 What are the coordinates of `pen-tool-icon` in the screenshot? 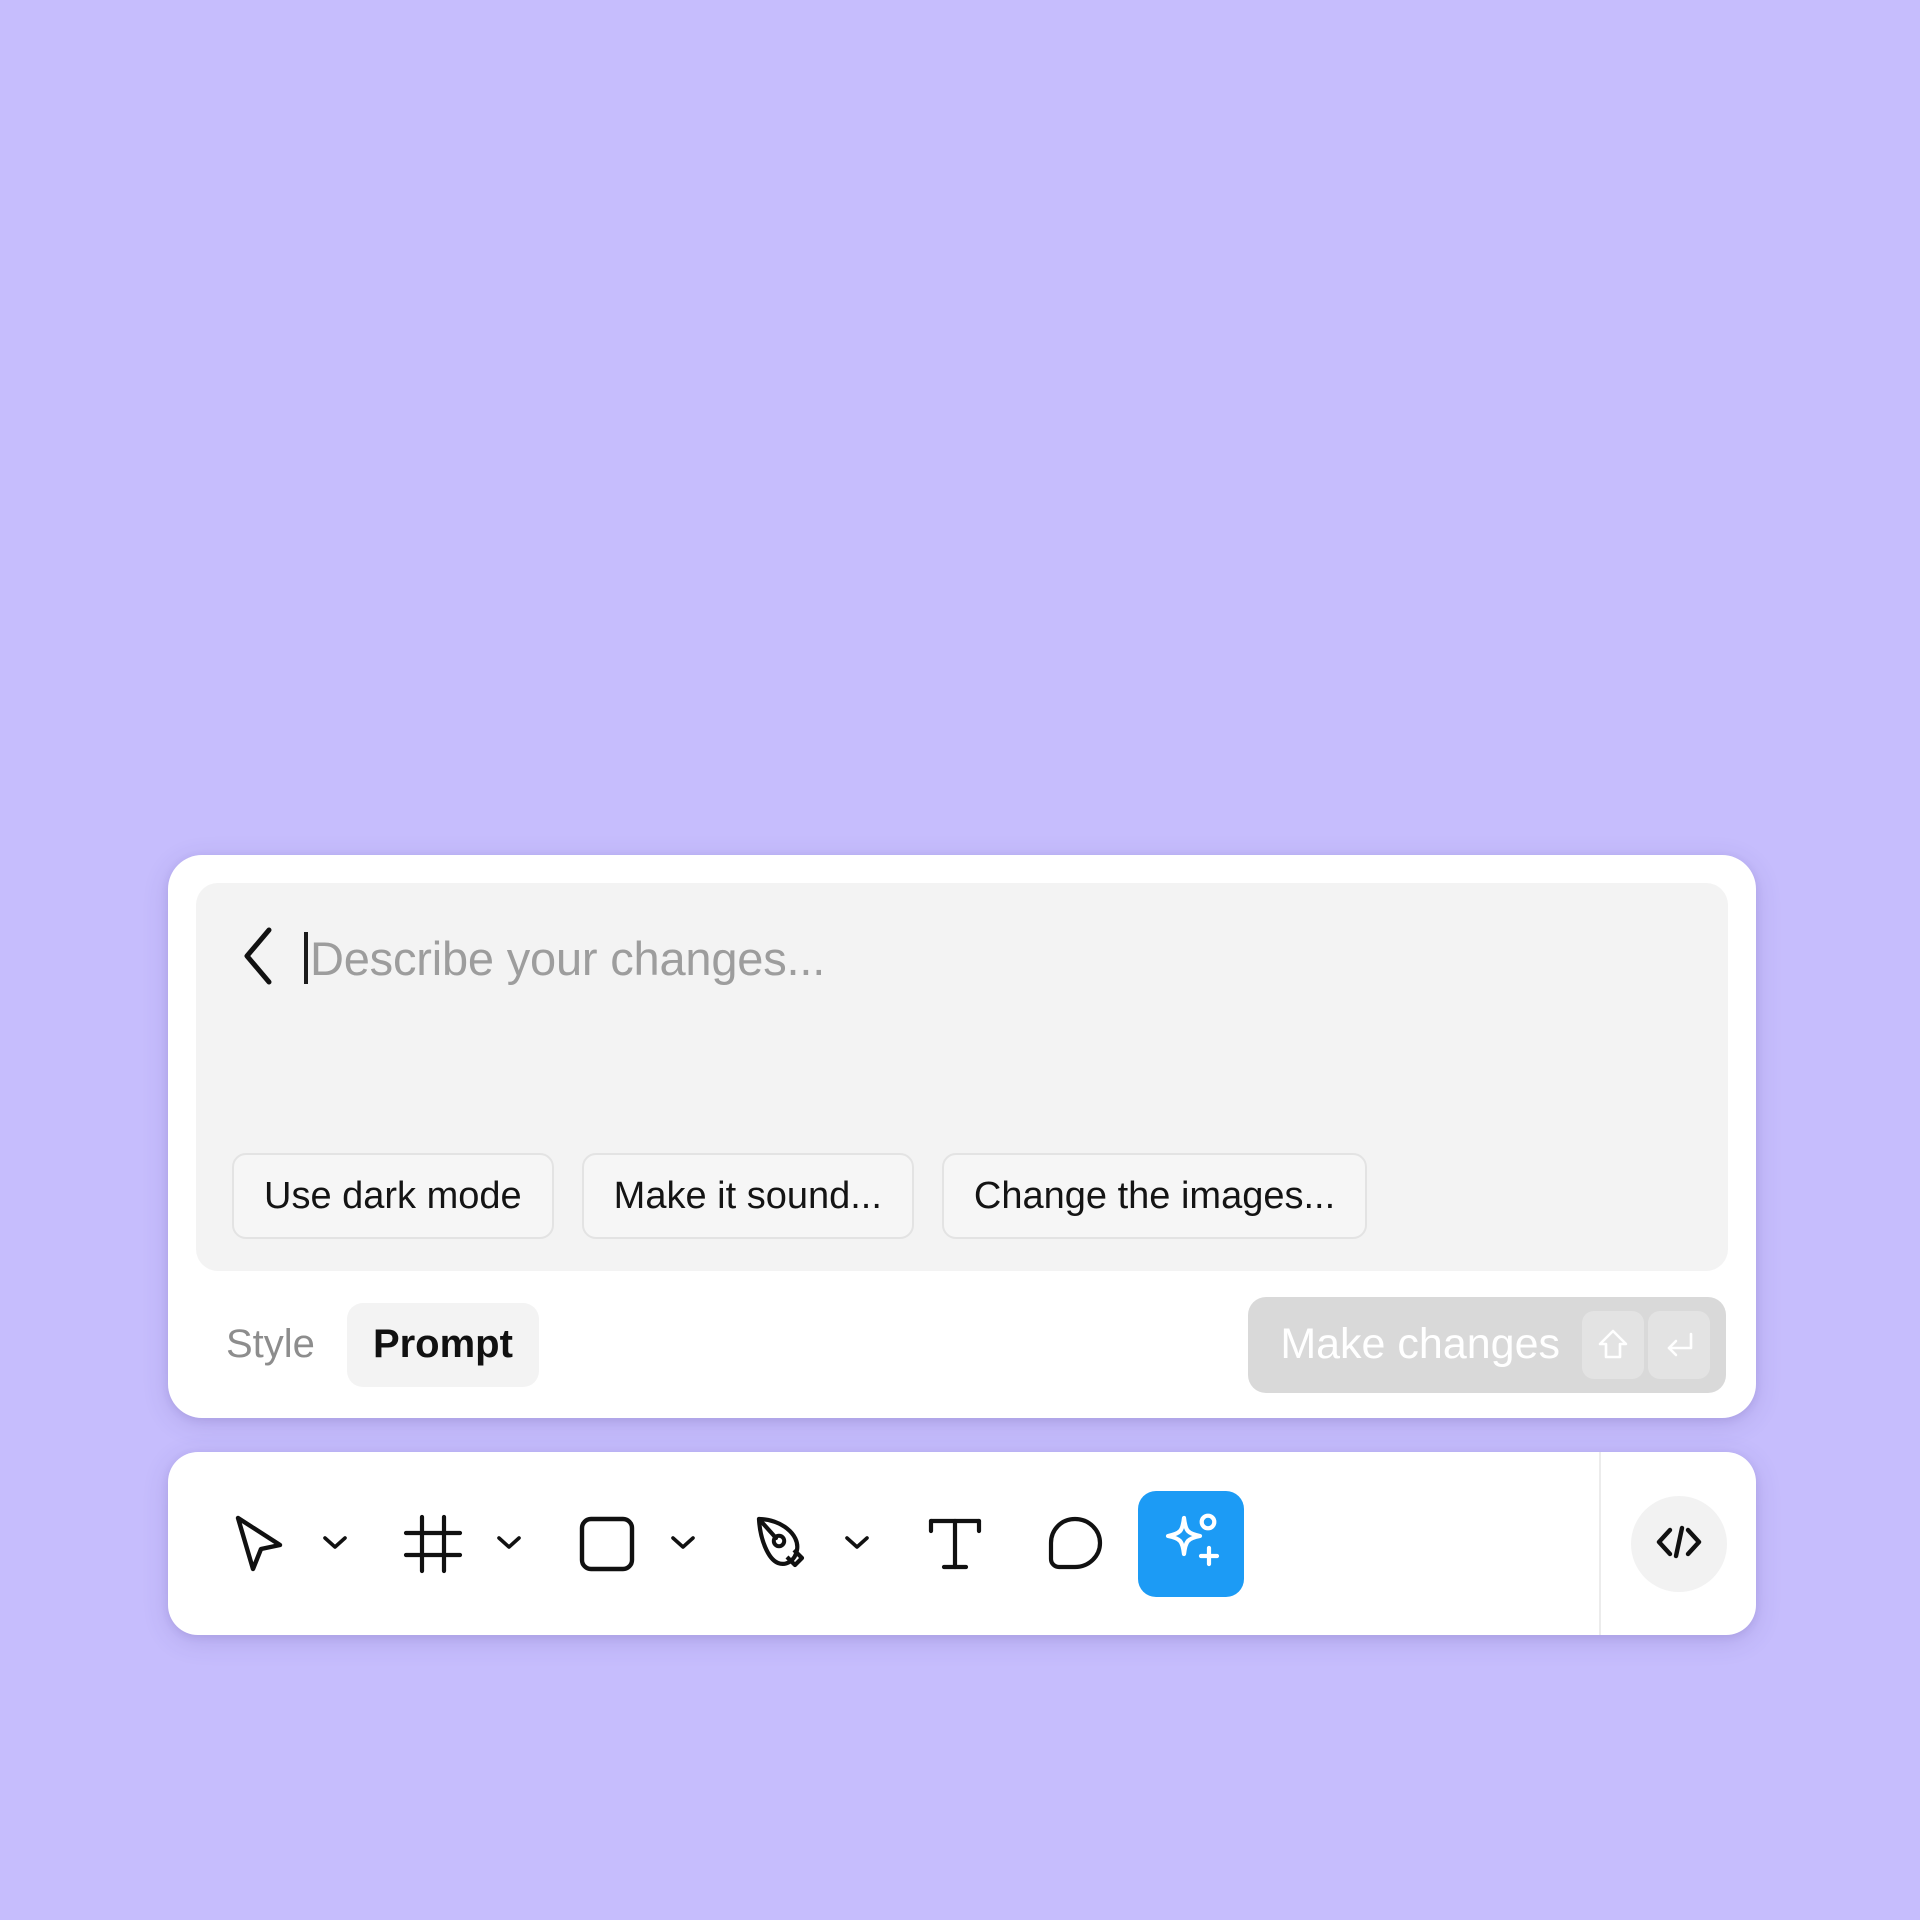 It's located at (781, 1544).